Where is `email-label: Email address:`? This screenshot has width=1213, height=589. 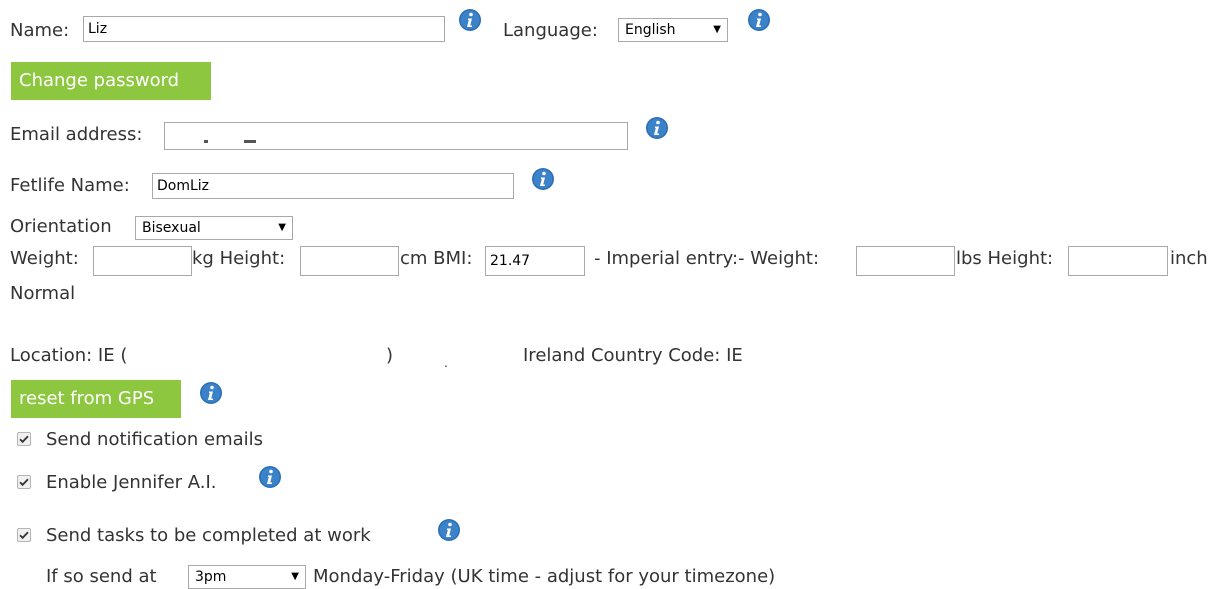
email-label: Email address: is located at coordinates (76, 134).